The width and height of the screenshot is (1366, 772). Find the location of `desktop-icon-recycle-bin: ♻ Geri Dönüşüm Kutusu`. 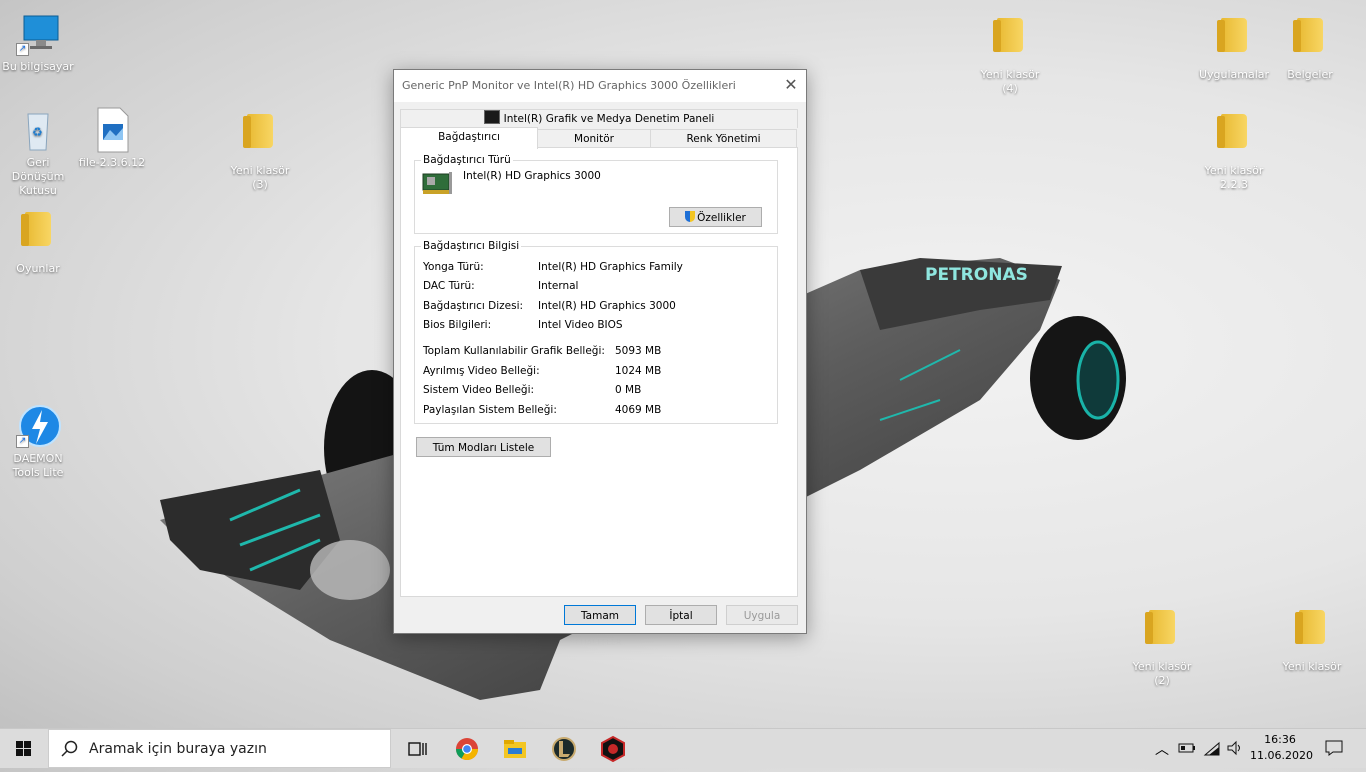

desktop-icon-recycle-bin: ♻ Geri Dönüşüm Kutusu is located at coordinates (38, 152).